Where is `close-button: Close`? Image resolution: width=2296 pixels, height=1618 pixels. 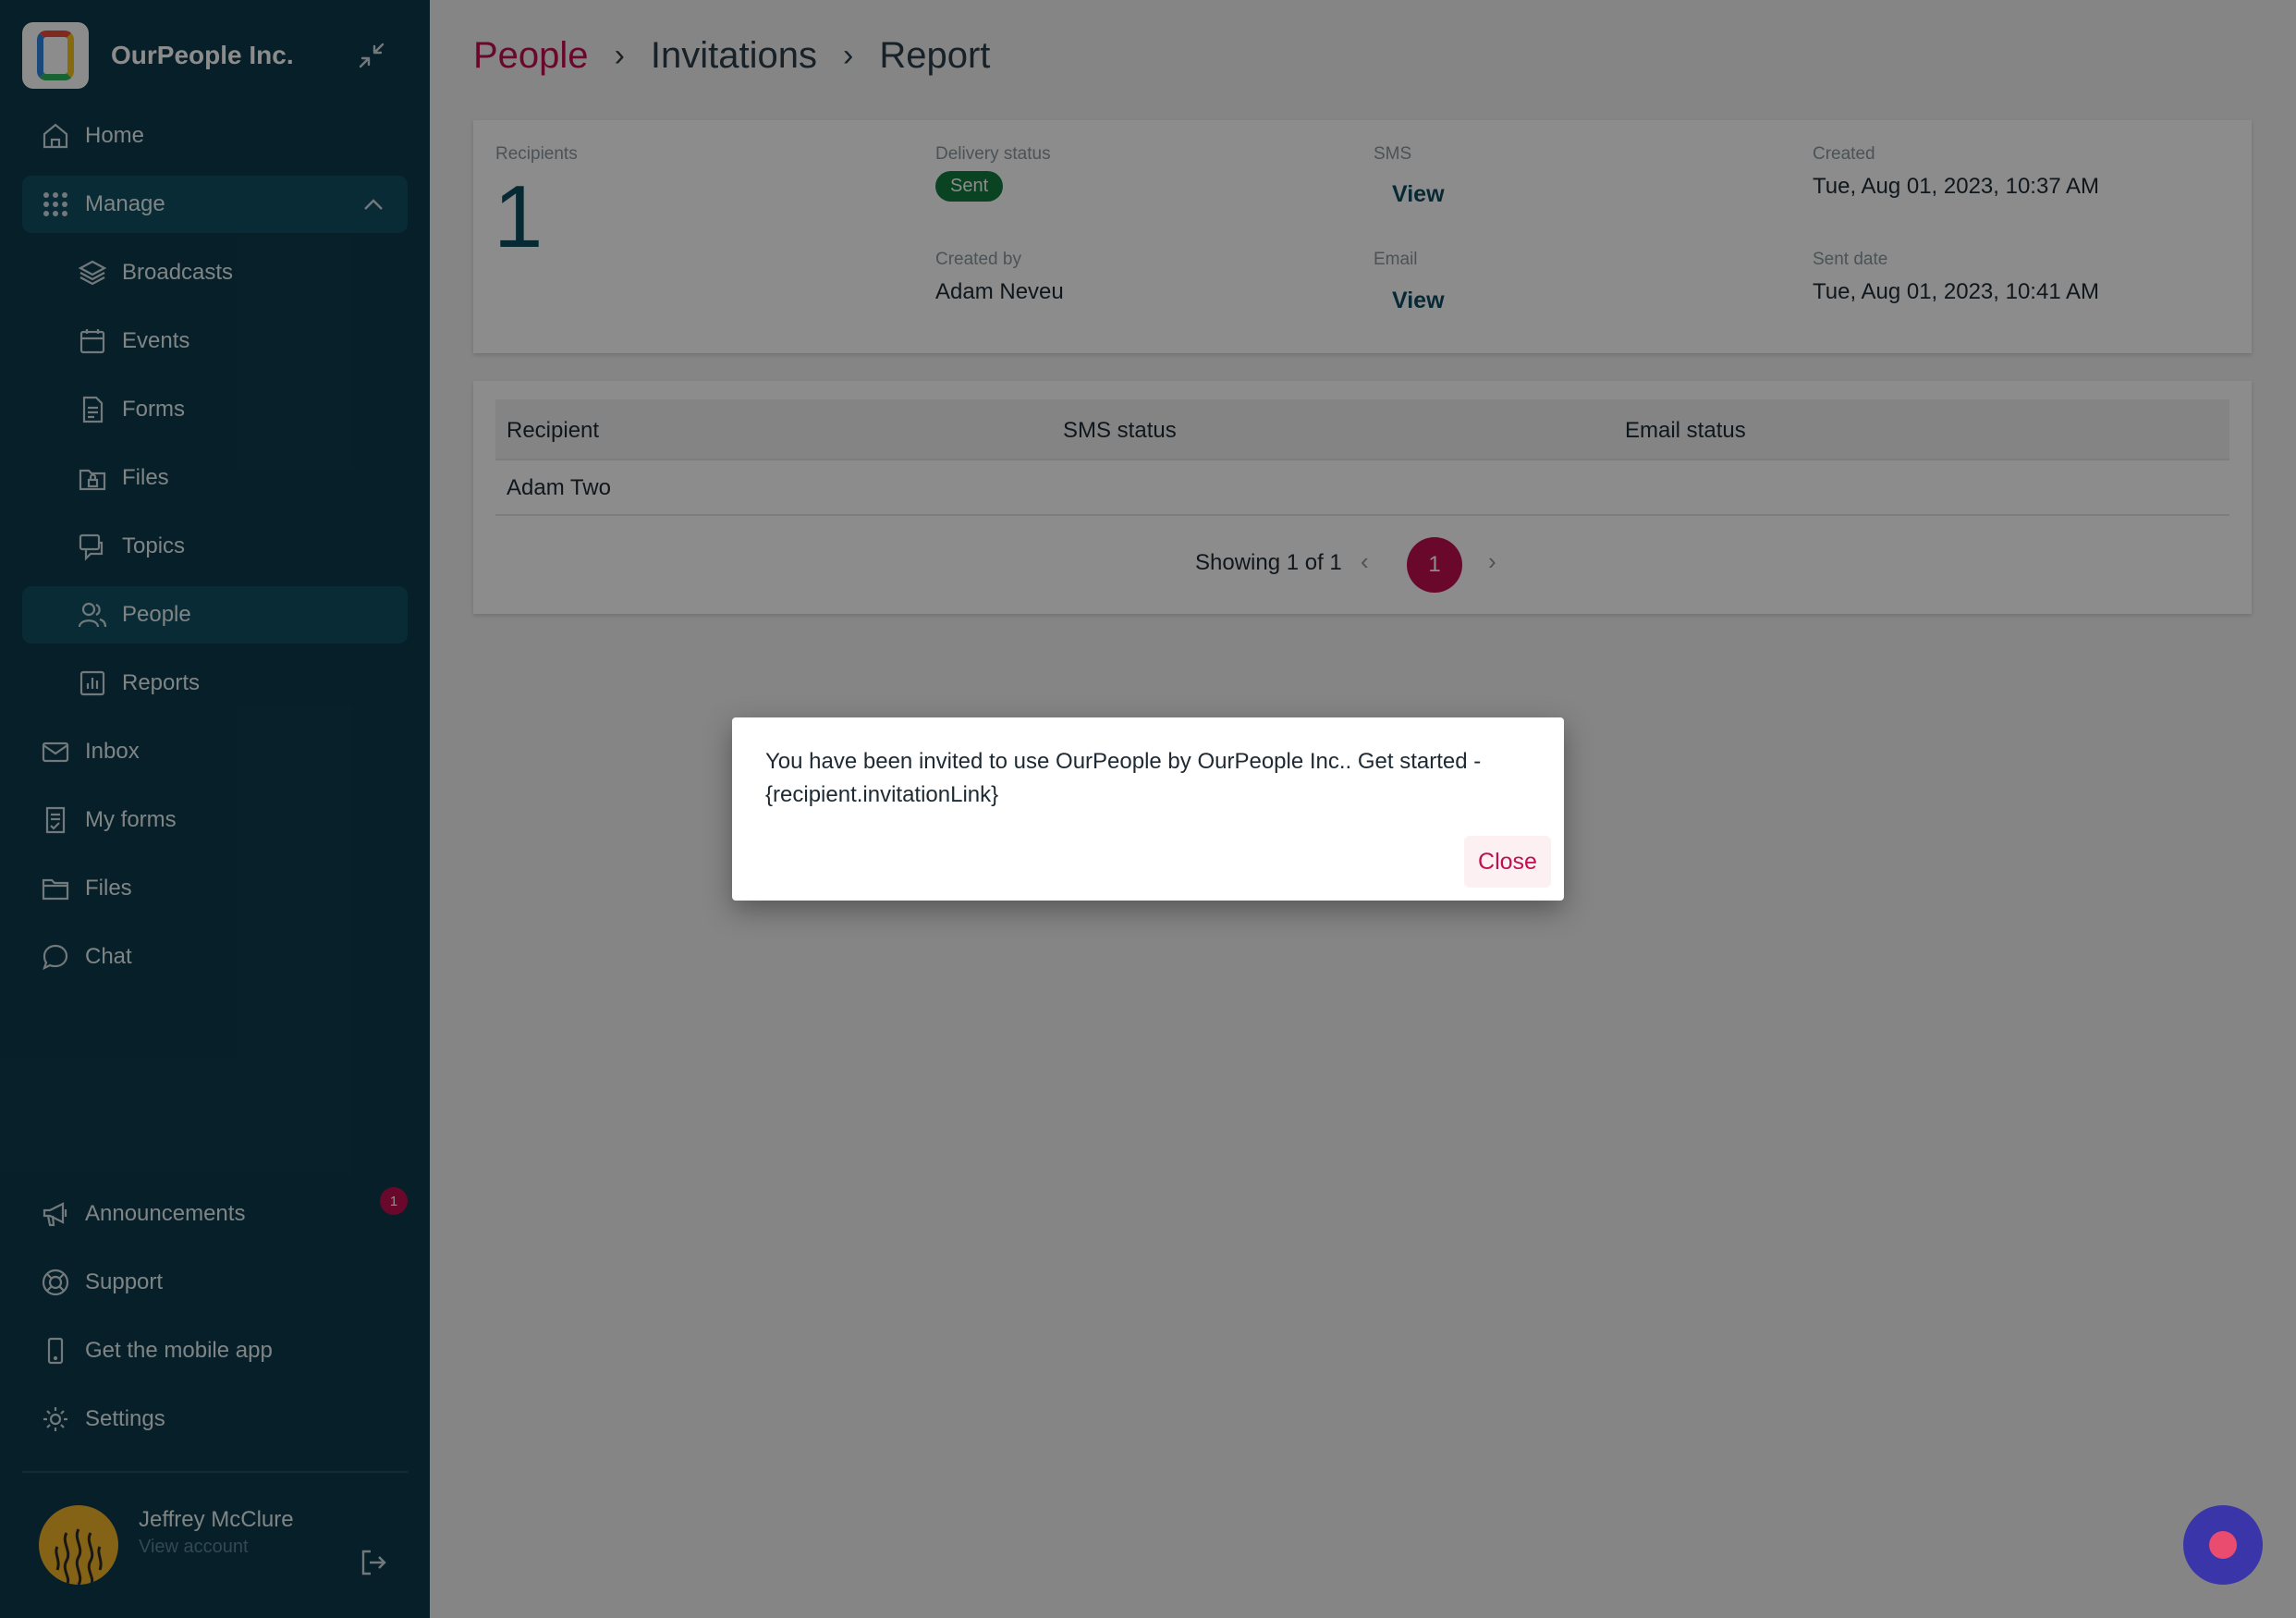 close-button: Close is located at coordinates (1508, 862).